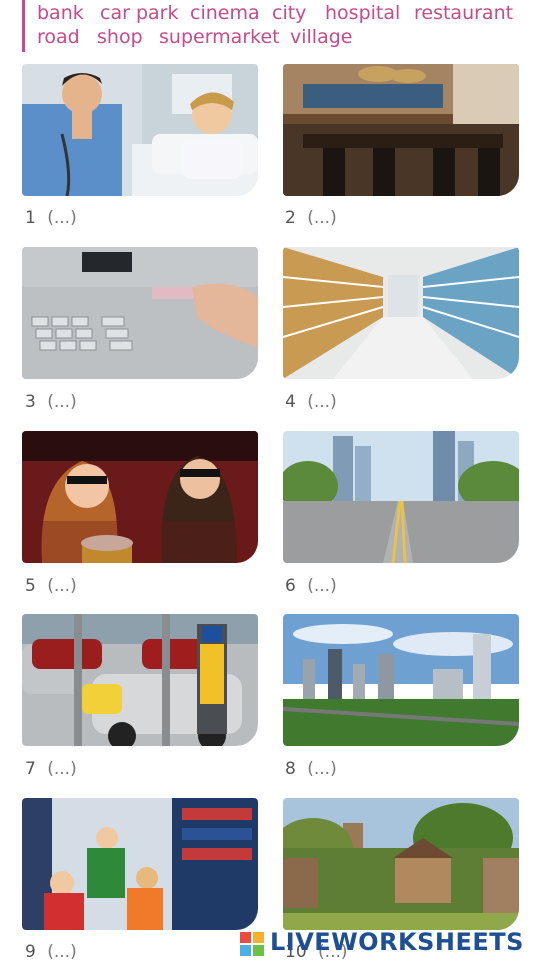 The image size is (548, 968). I want to click on word-bank-item: village, so click(321, 37).